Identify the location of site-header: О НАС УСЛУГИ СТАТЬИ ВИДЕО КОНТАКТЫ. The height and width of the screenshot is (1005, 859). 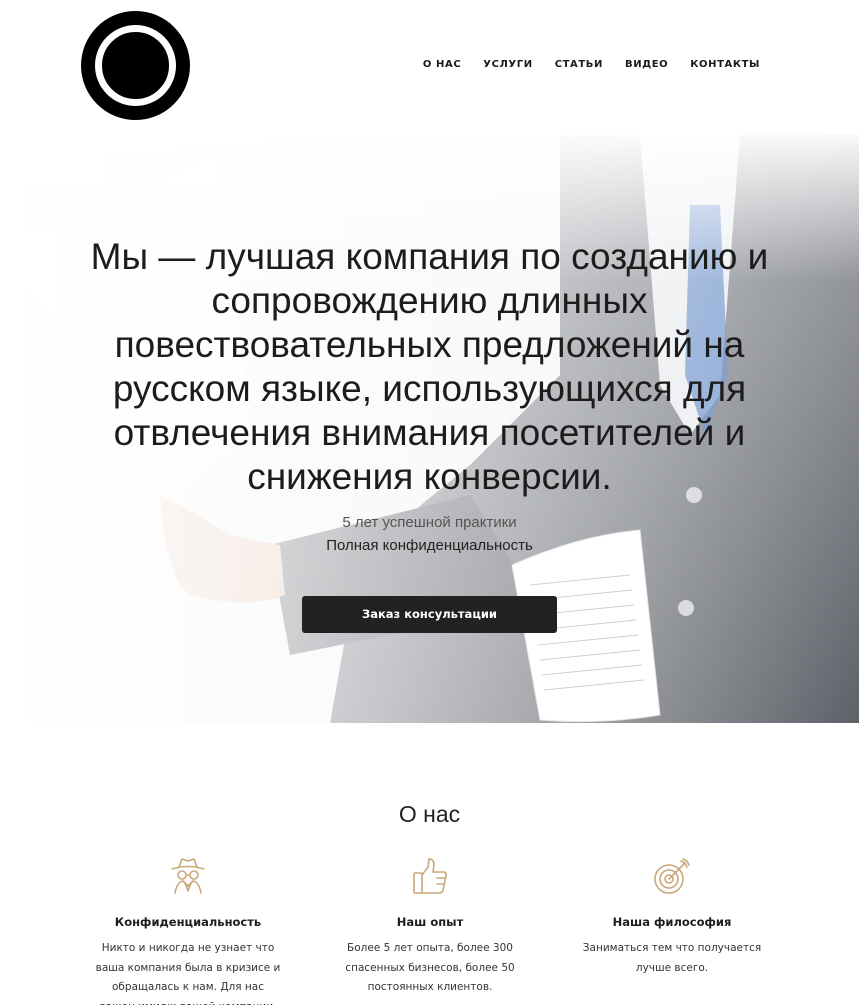
(429, 67).